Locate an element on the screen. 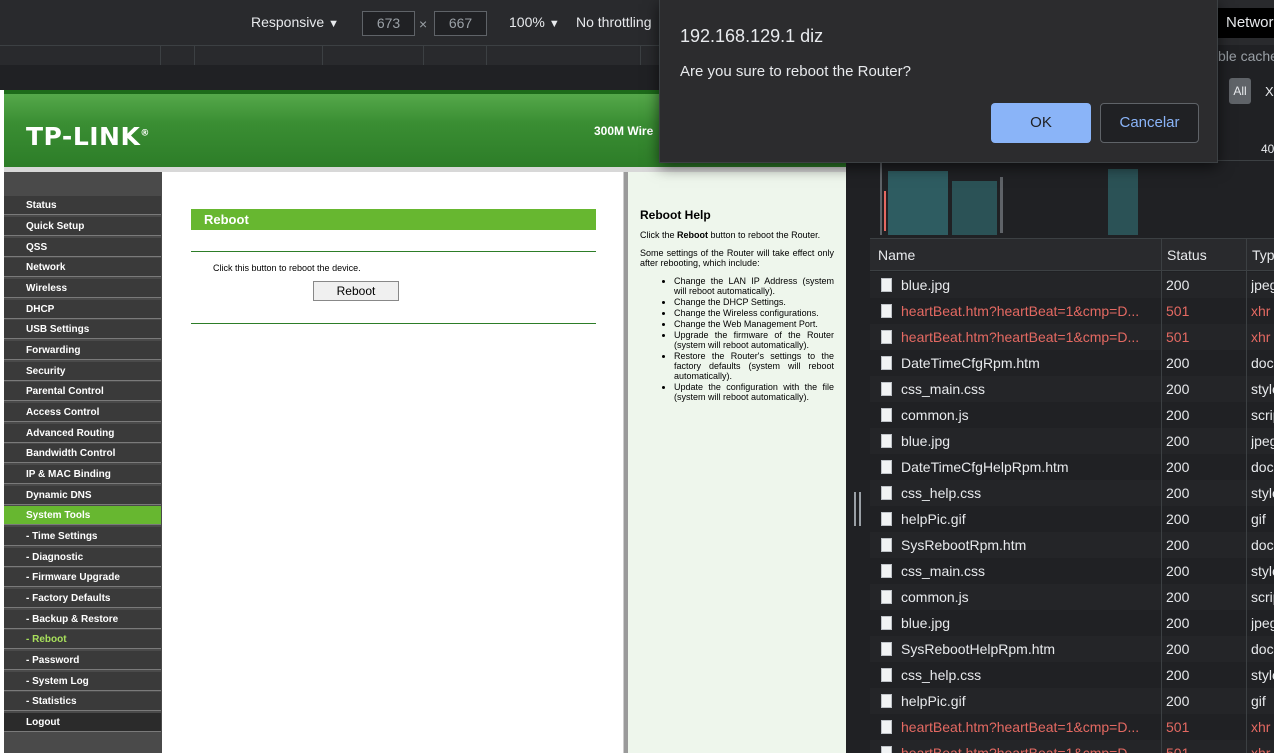 The height and width of the screenshot is (753, 1274). nav-advanced-routing: Advanced Routing is located at coordinates (82, 433).